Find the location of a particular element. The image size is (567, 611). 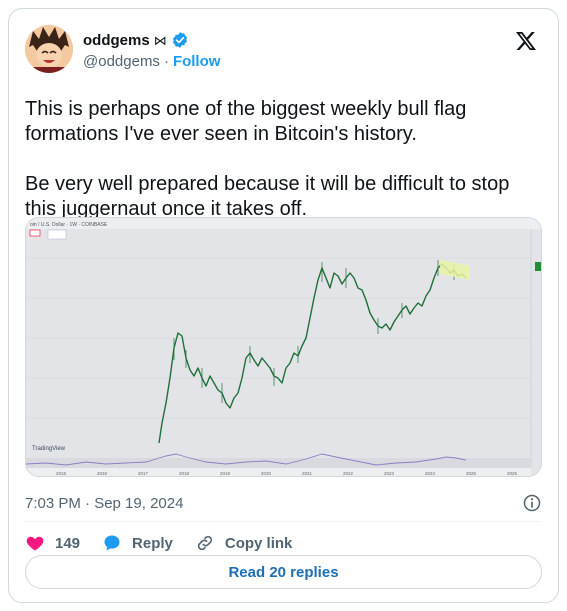

avatar-image is located at coordinates (49, 49).